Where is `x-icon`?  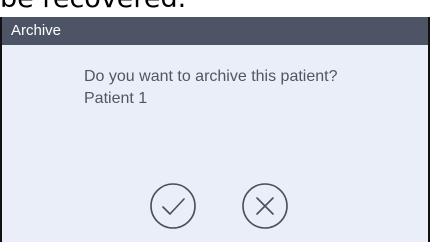
x-icon is located at coordinates (265, 206).